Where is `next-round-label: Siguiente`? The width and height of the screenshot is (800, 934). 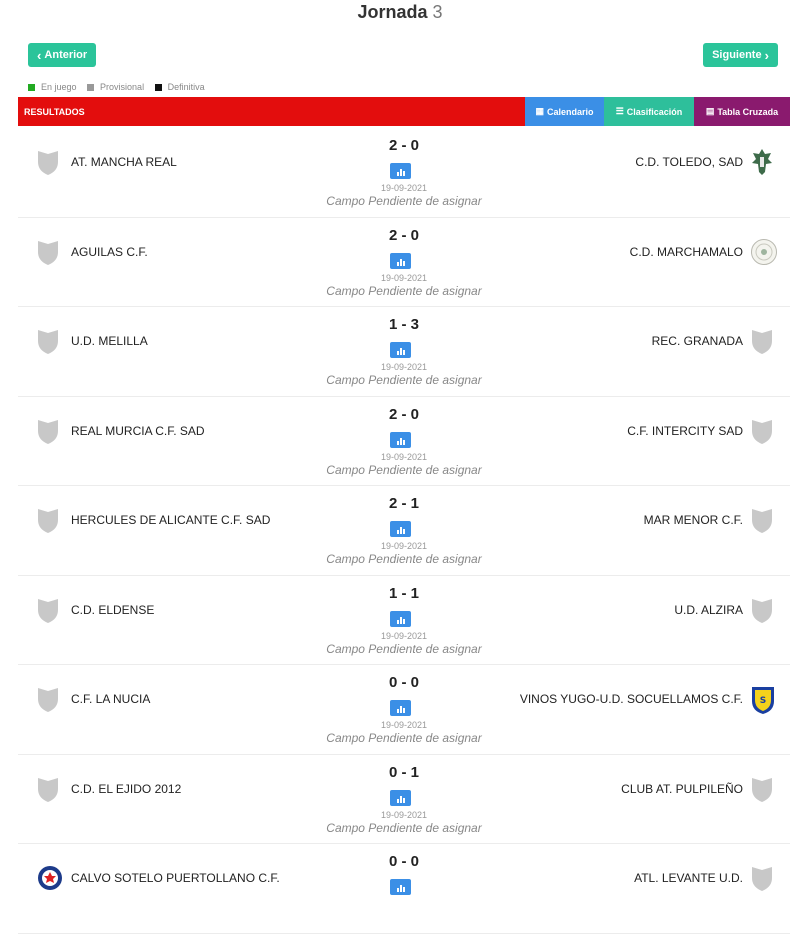
next-round-label: Siguiente is located at coordinates (737, 55).